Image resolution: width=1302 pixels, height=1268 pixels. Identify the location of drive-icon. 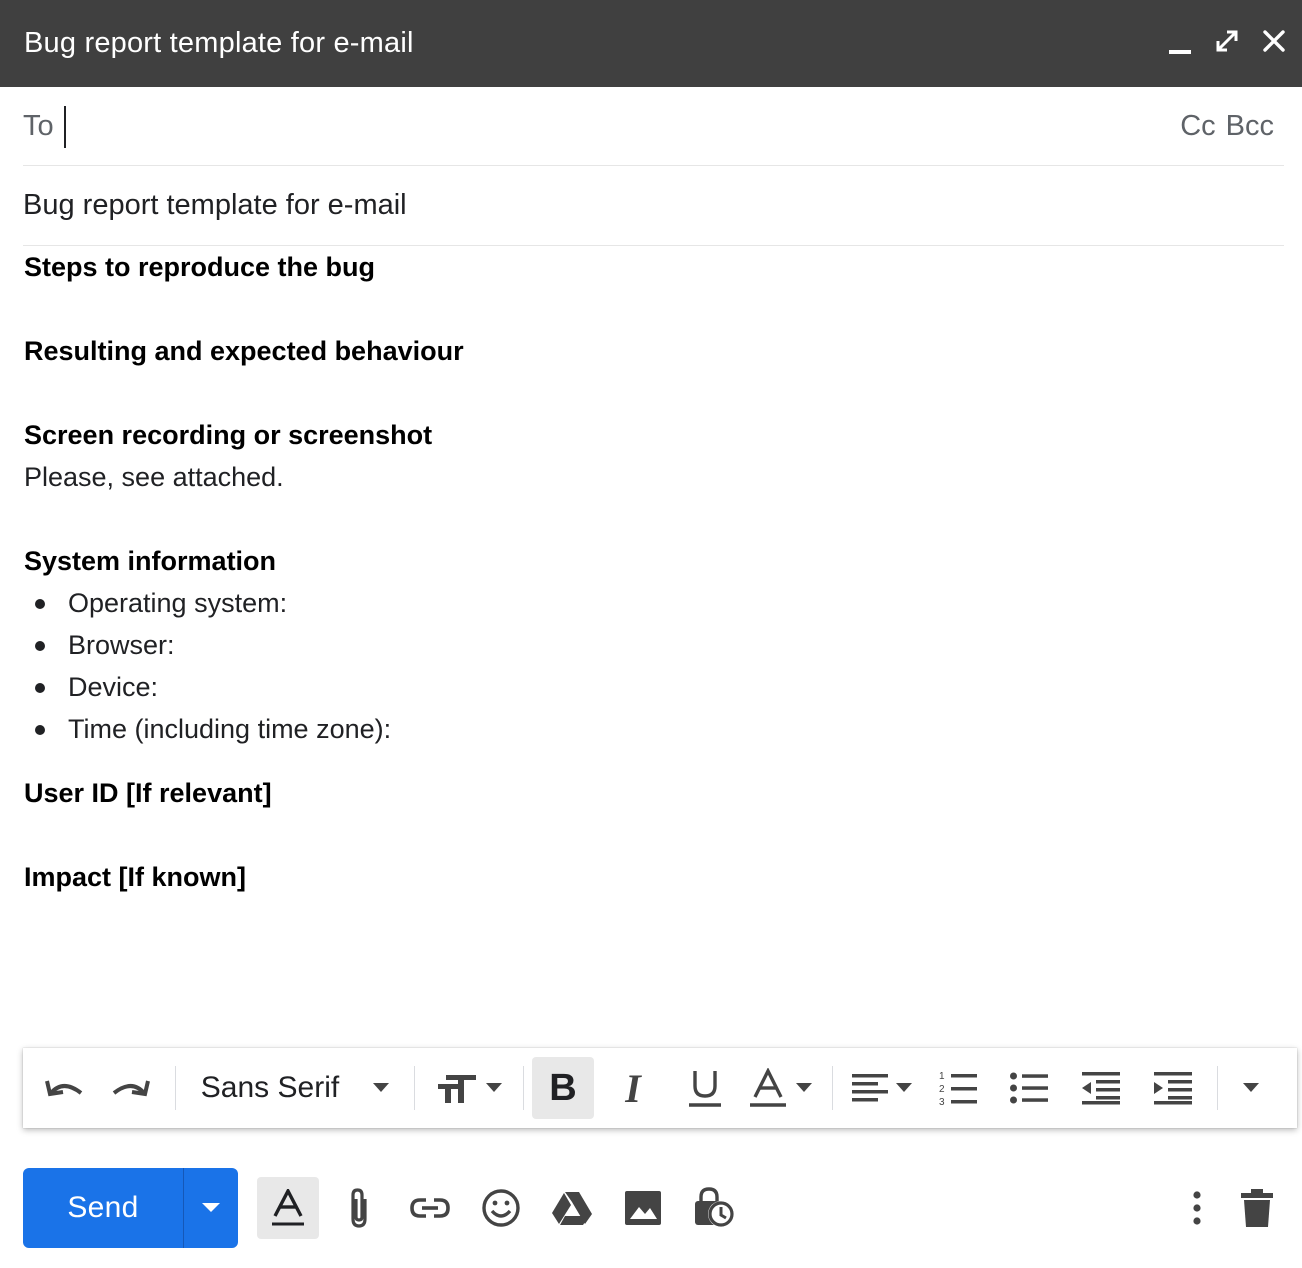
(572, 1208).